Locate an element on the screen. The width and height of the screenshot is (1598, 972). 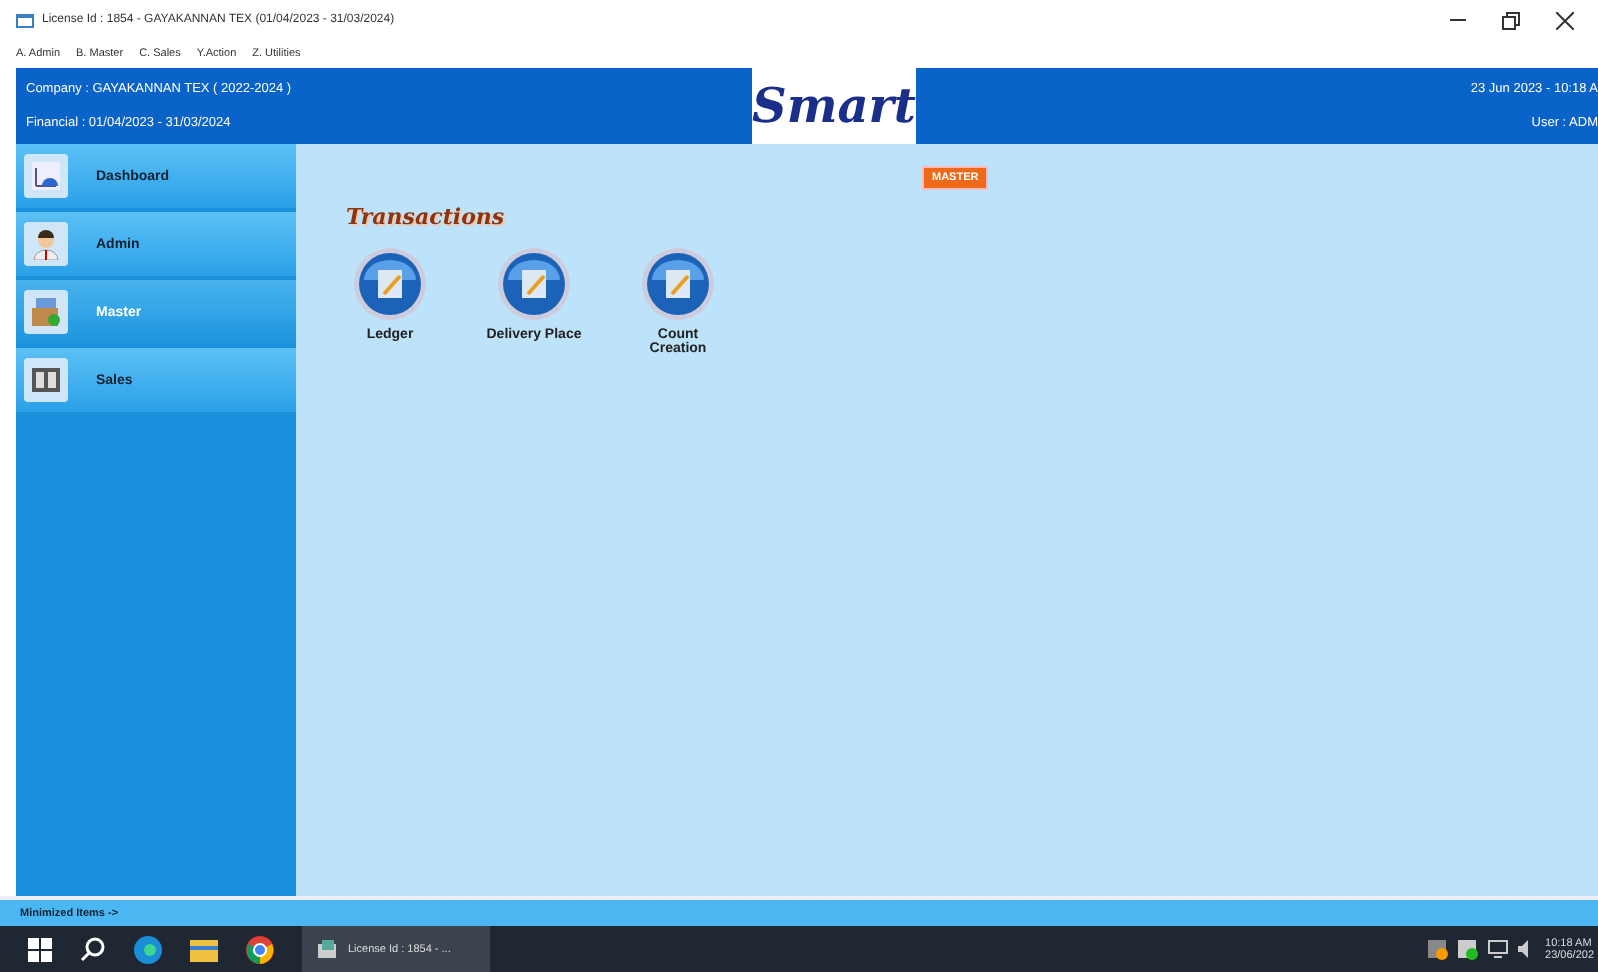
folder-icon is located at coordinates (204, 949).